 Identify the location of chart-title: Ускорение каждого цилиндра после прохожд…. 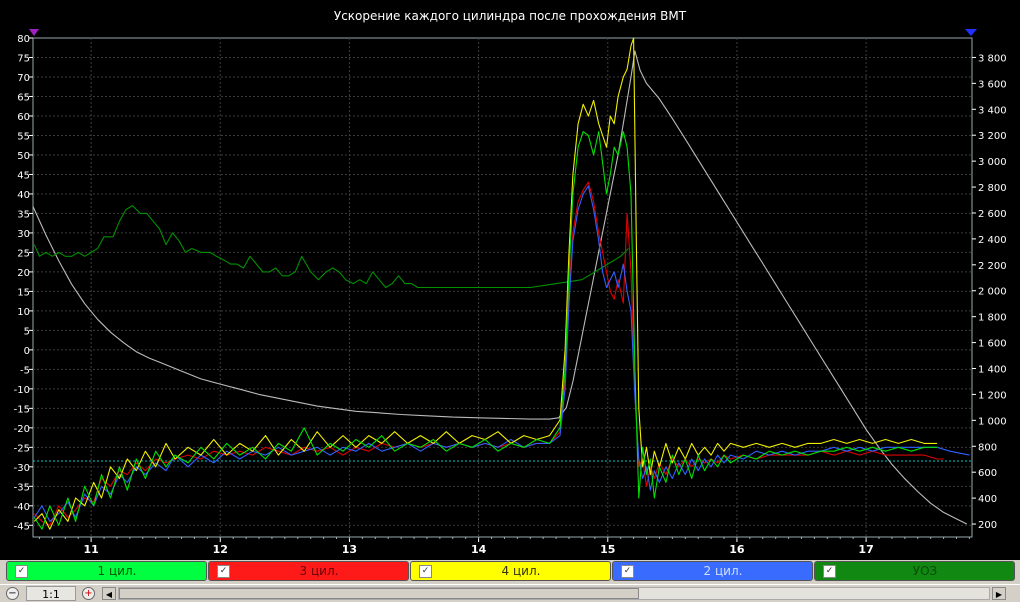
(510, 16).